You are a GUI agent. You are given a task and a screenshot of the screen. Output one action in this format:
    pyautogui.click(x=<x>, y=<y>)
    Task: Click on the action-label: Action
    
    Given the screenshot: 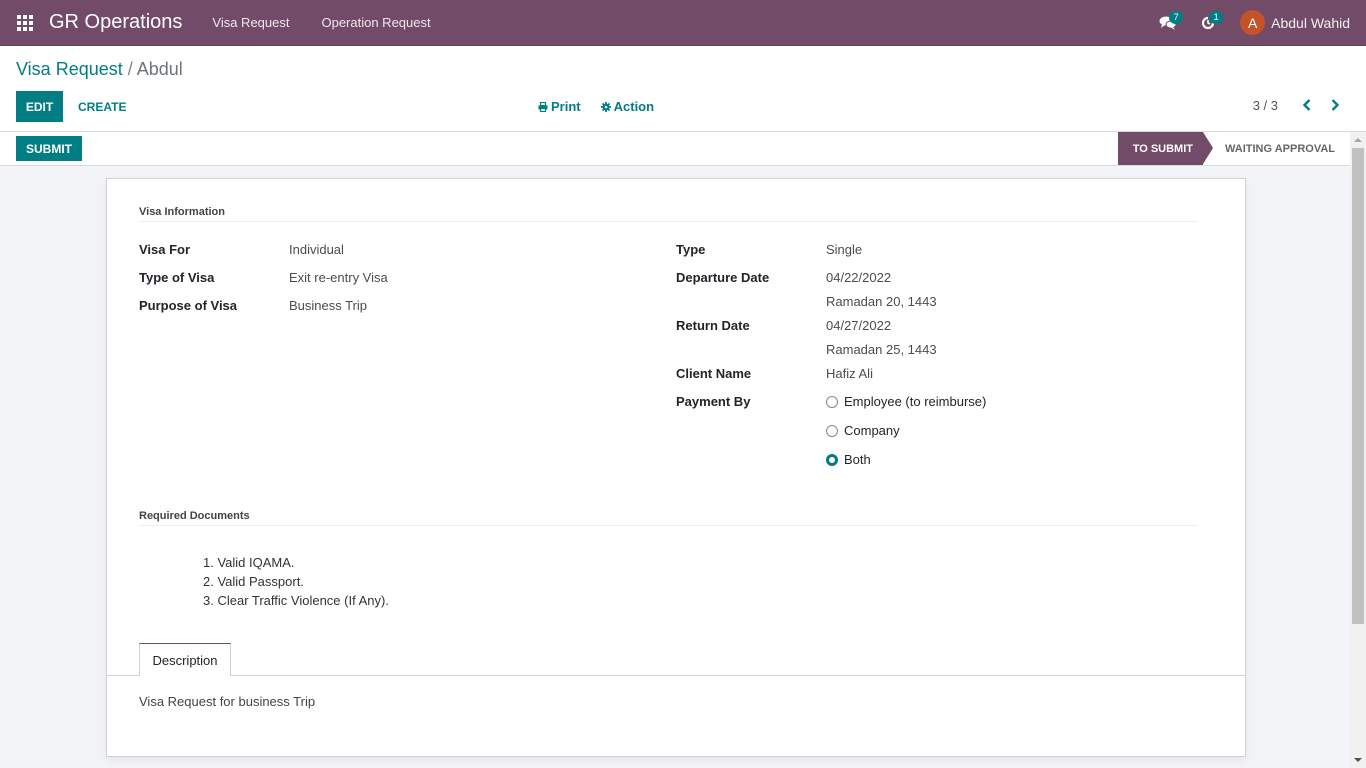 What is the action you would take?
    pyautogui.click(x=634, y=106)
    